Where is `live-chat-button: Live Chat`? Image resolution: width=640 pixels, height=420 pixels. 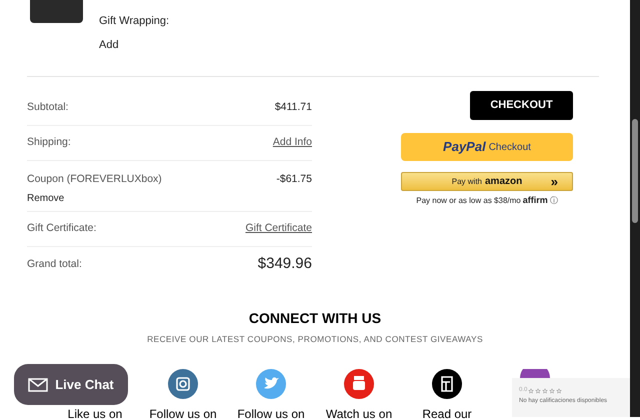 live-chat-button: Live Chat is located at coordinates (71, 384).